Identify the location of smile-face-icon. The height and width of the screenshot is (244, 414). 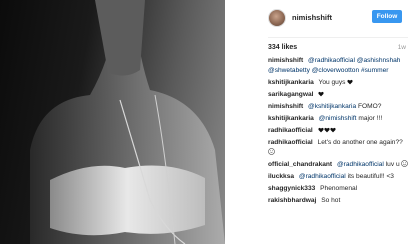
(405, 163).